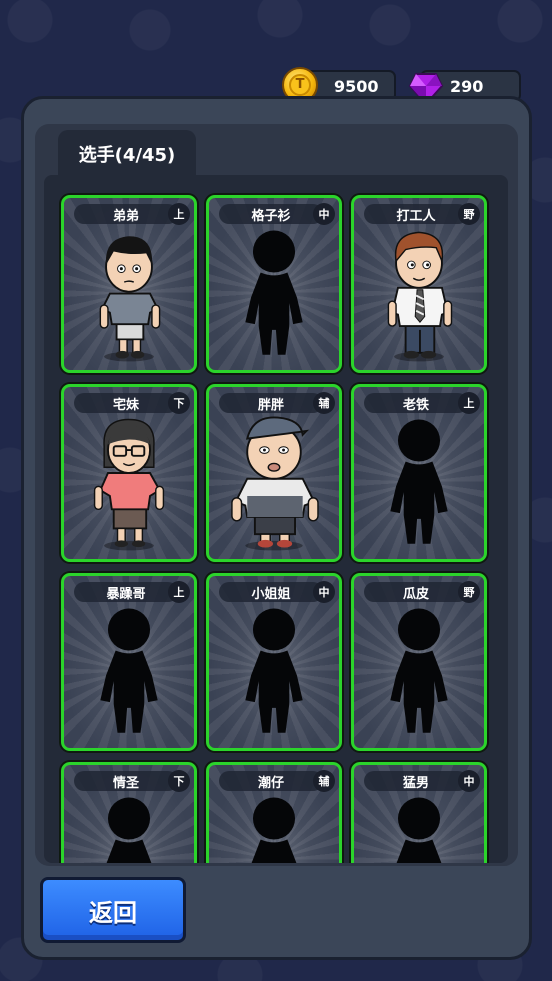 The height and width of the screenshot is (981, 552). Describe the element at coordinates (419, 473) in the screenshot. I see `player-card: 老铁上` at that location.